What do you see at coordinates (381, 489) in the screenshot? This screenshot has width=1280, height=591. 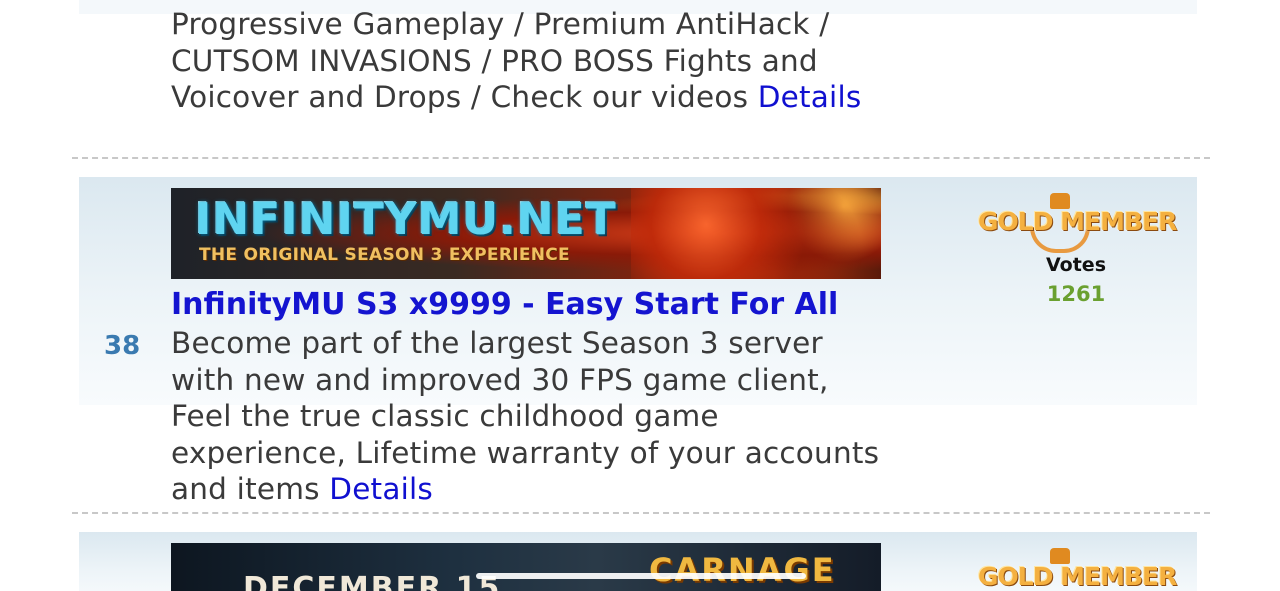 I see `server-details-link: Details` at bounding box center [381, 489].